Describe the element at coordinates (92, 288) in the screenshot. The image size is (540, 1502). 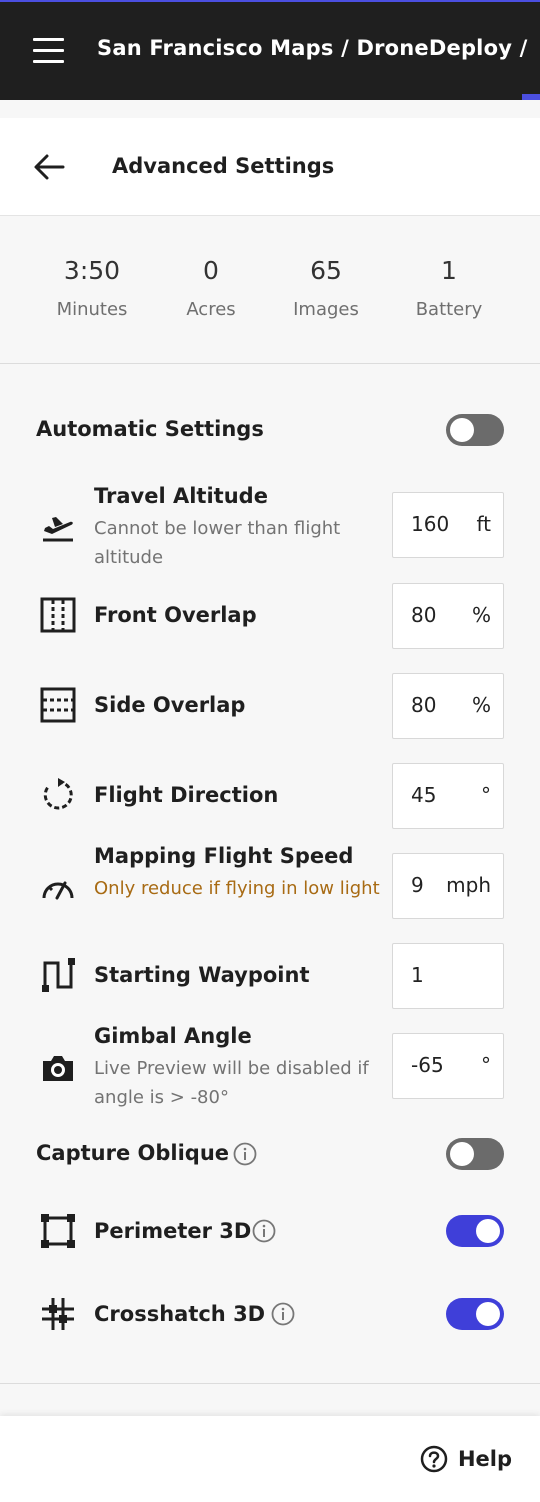
I see `stat-minutes: 3:50 Minutes` at that location.